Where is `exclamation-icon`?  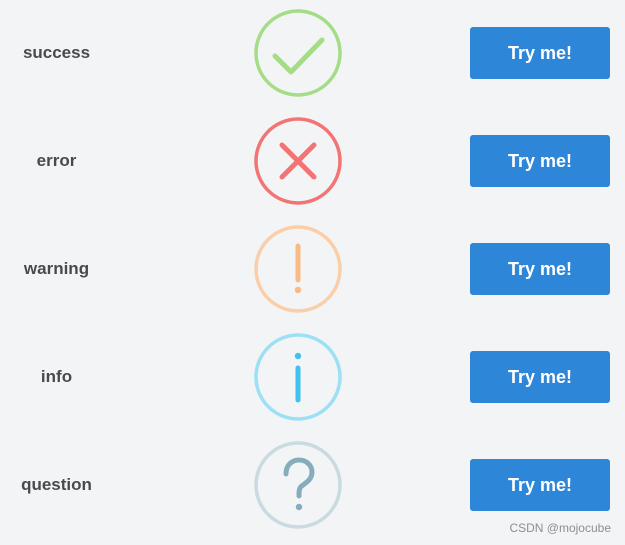
exclamation-icon is located at coordinates (298, 269).